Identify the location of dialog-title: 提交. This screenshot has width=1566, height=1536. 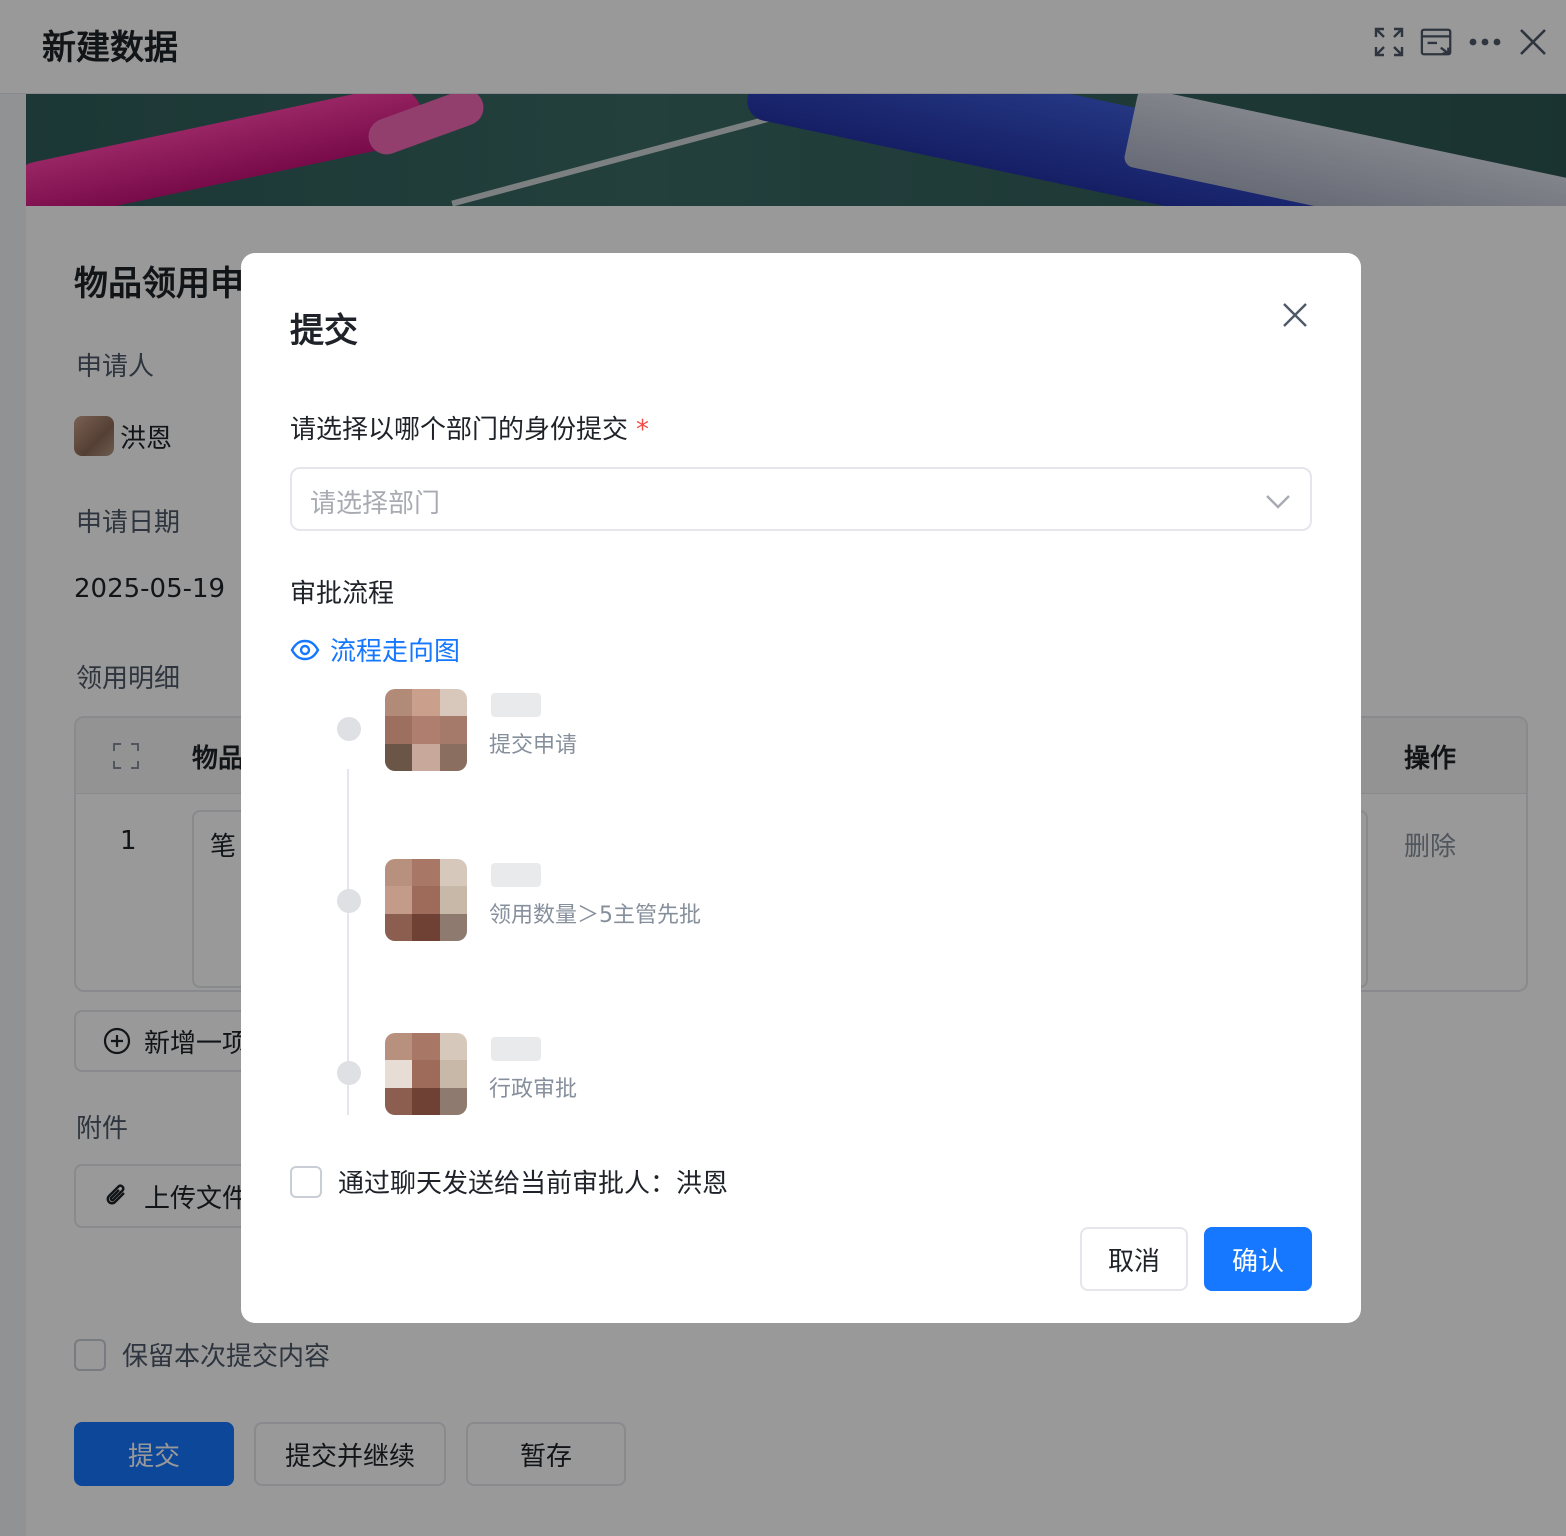
(324, 331).